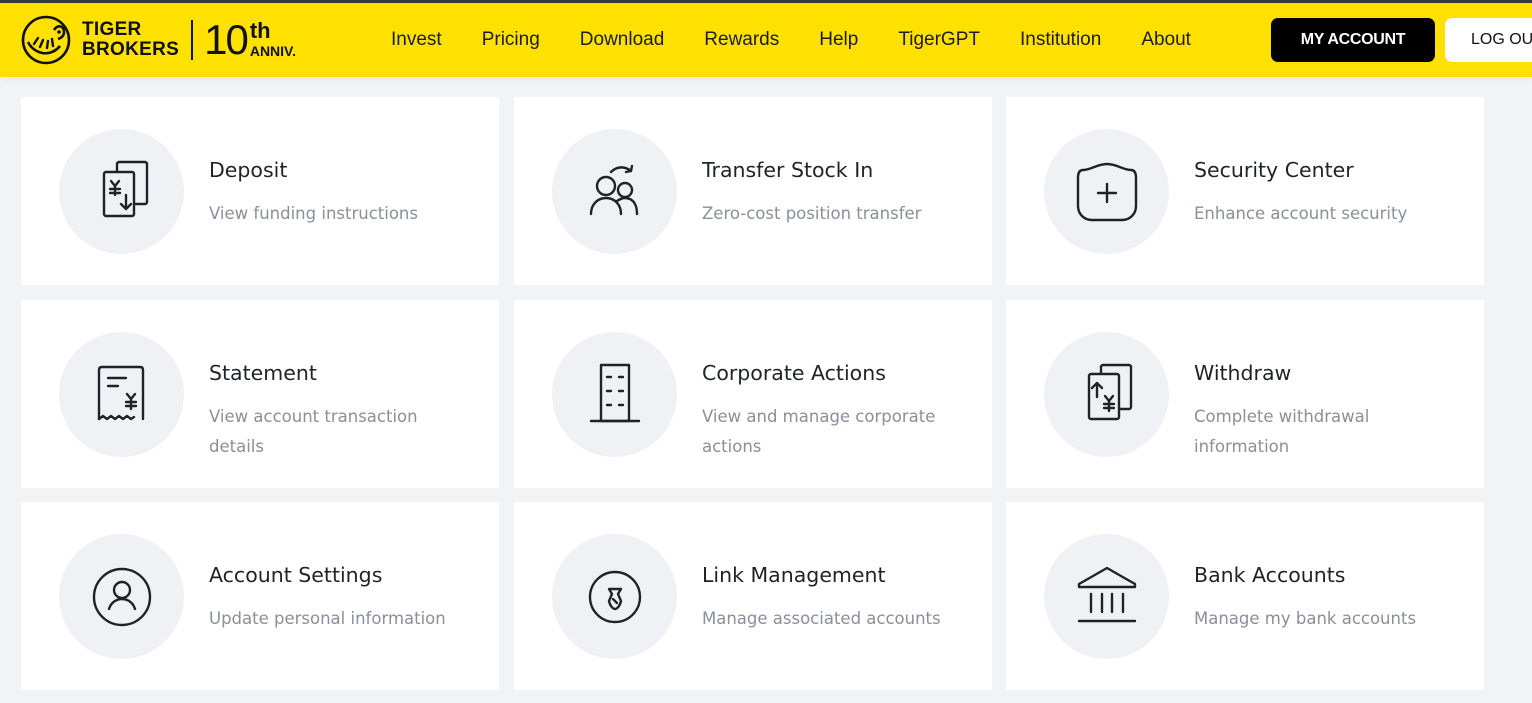  I want to click on withdraw-icon, so click(1106, 394).